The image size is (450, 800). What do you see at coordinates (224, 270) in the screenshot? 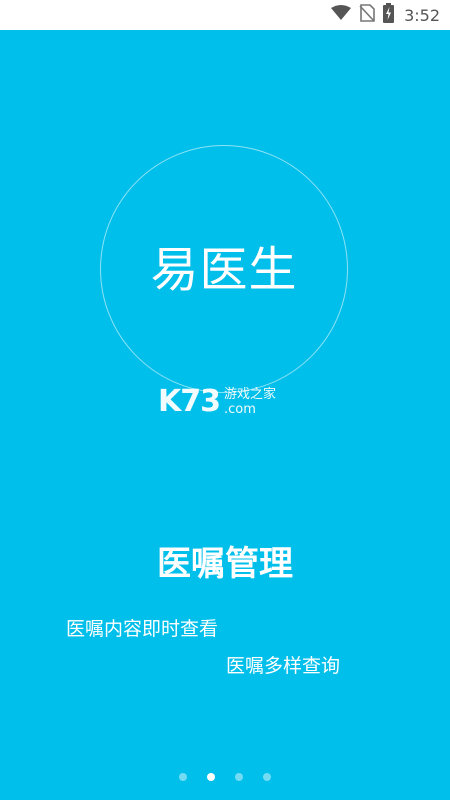
I see `app-name: 易医生` at bounding box center [224, 270].